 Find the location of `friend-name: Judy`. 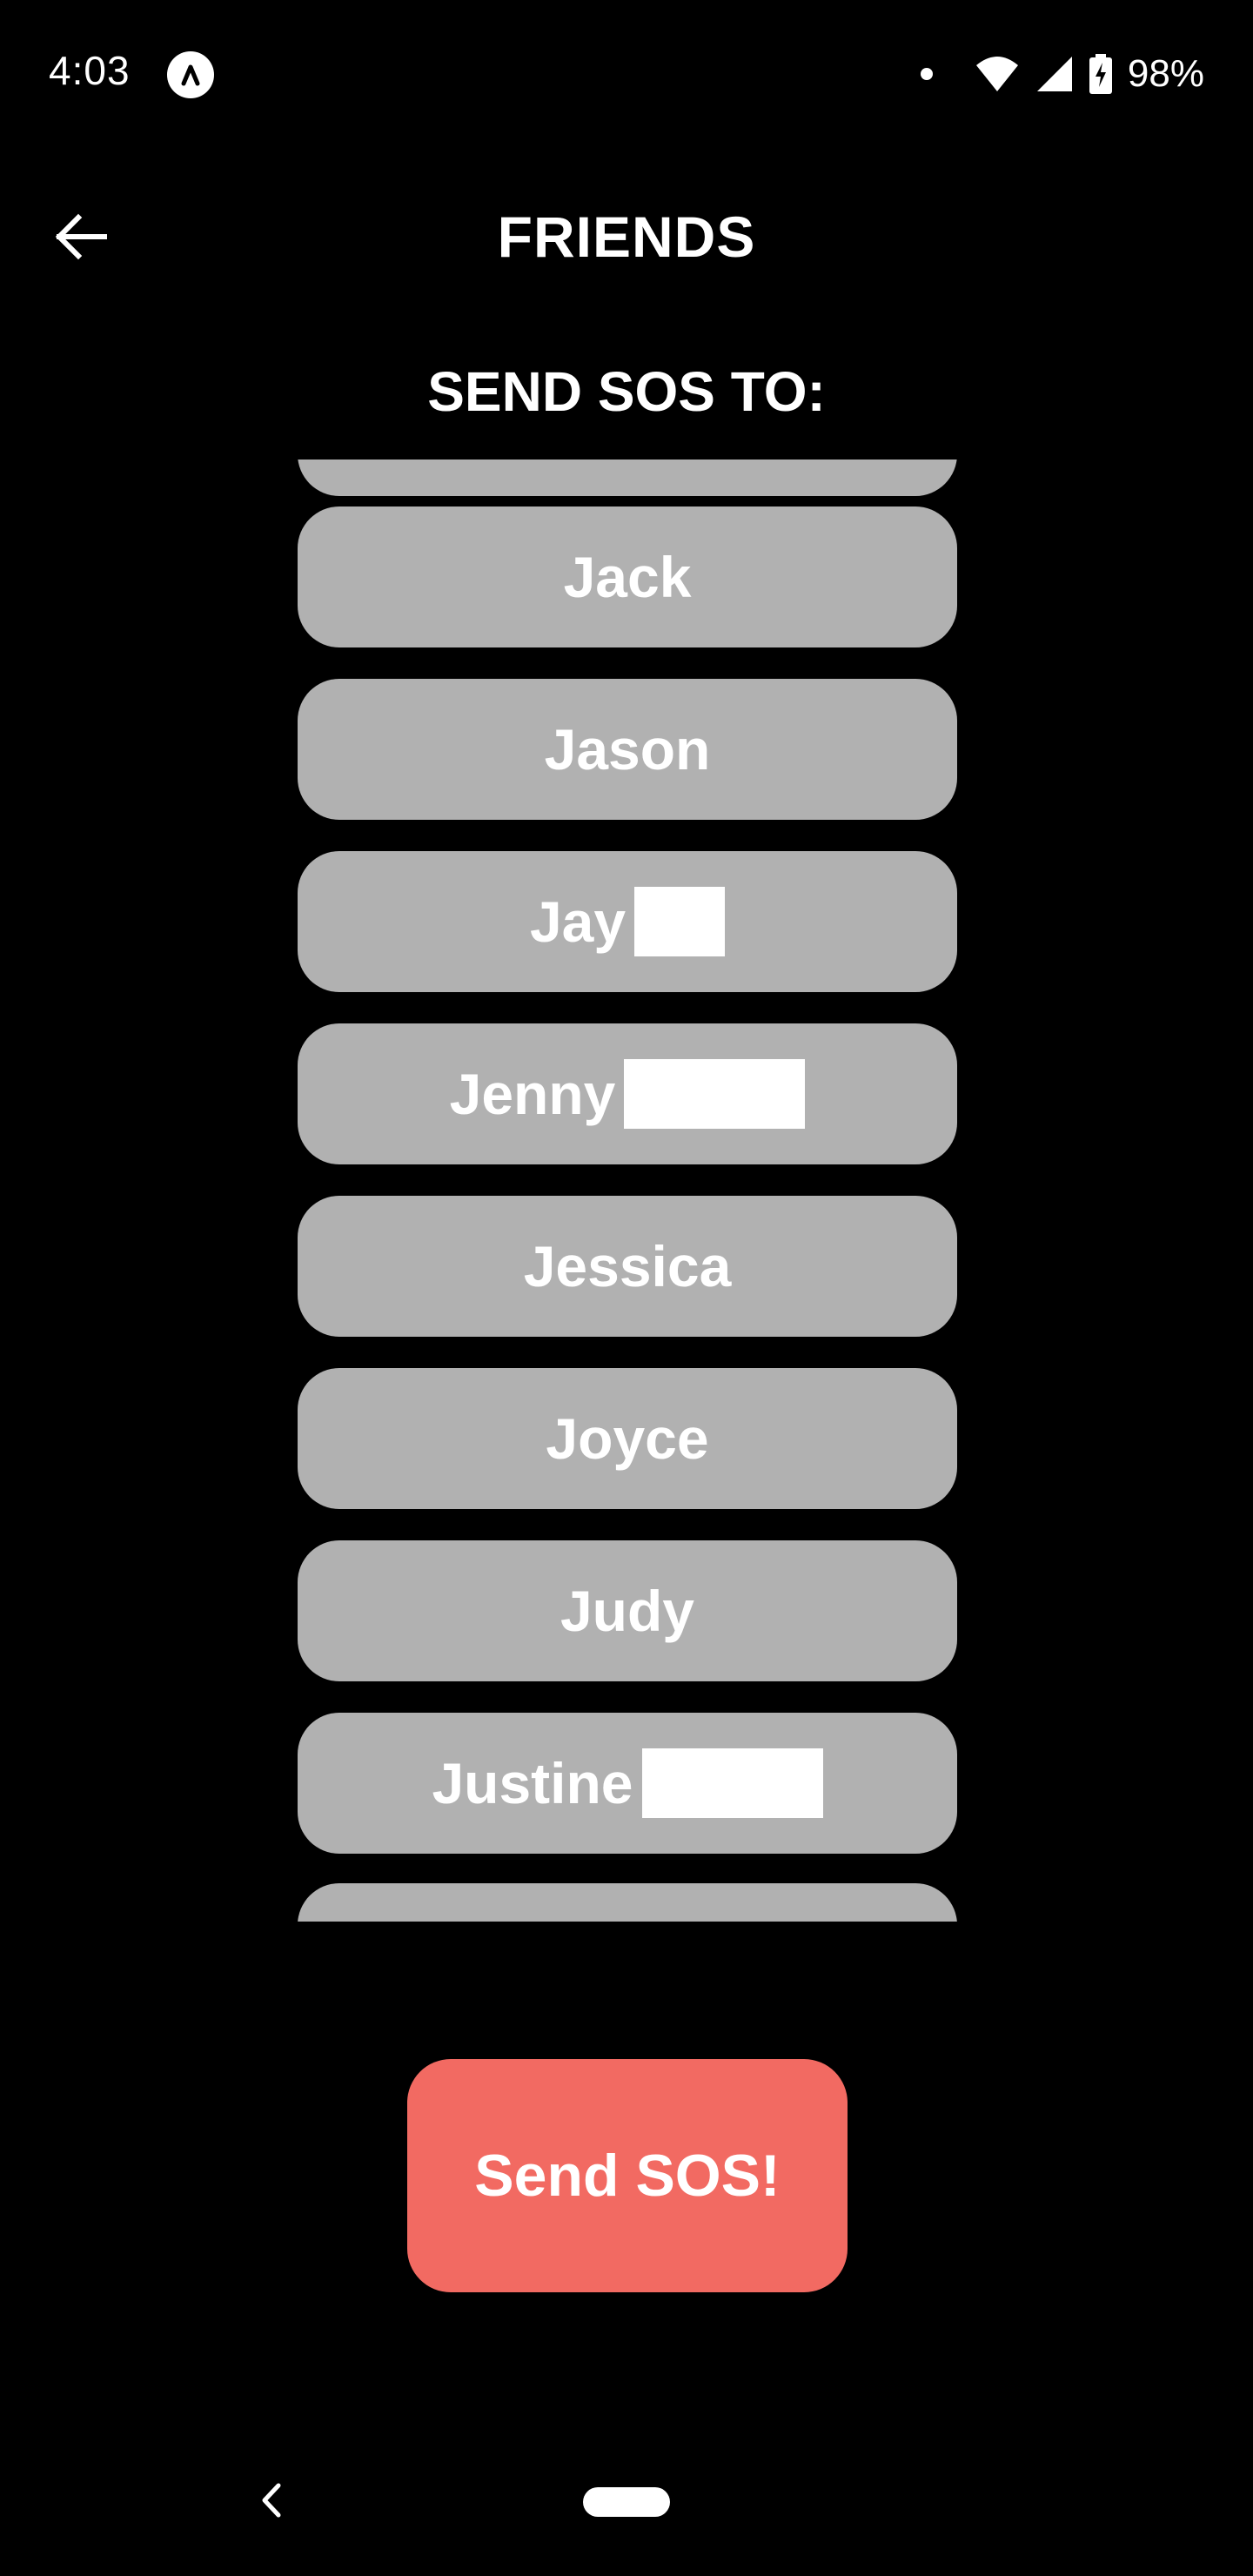

friend-name: Judy is located at coordinates (627, 1611).